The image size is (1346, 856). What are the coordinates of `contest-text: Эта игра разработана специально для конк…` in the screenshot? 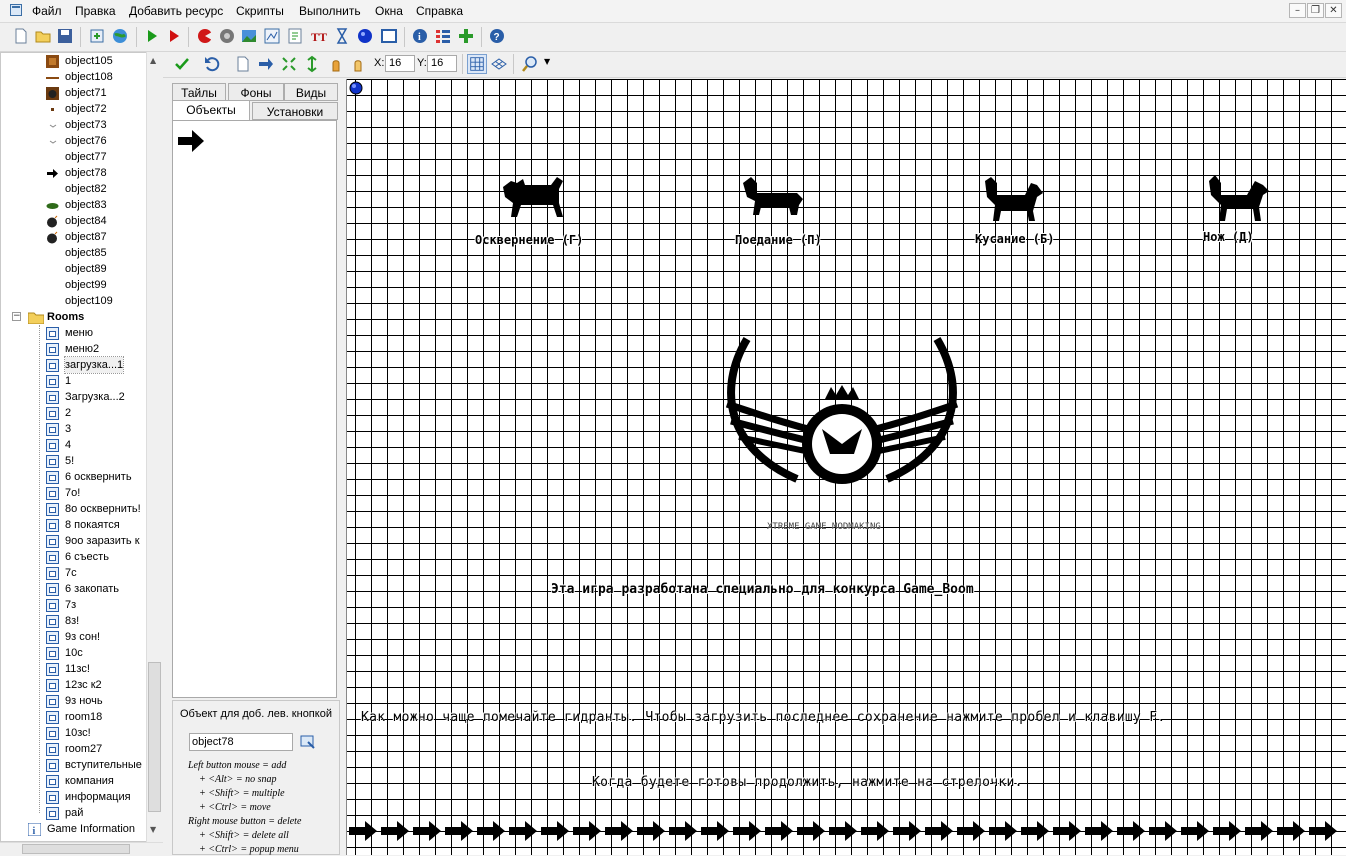 It's located at (762, 589).